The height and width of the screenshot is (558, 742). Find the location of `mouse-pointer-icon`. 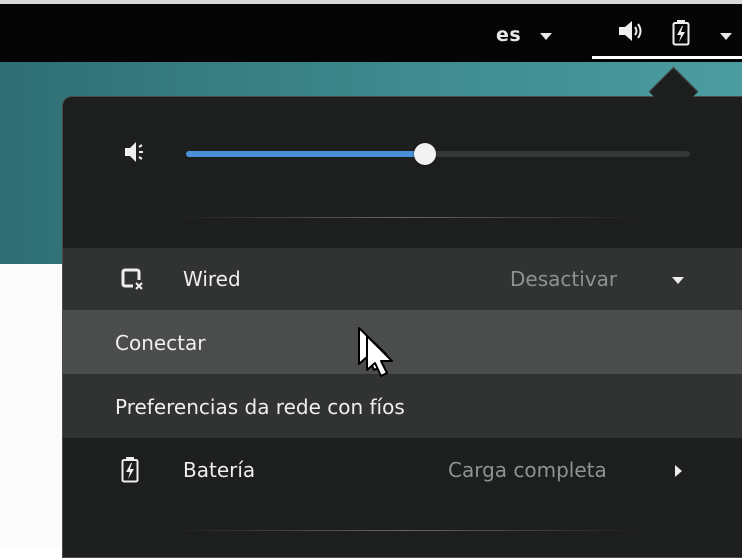

mouse-pointer-icon is located at coordinates (378, 354).